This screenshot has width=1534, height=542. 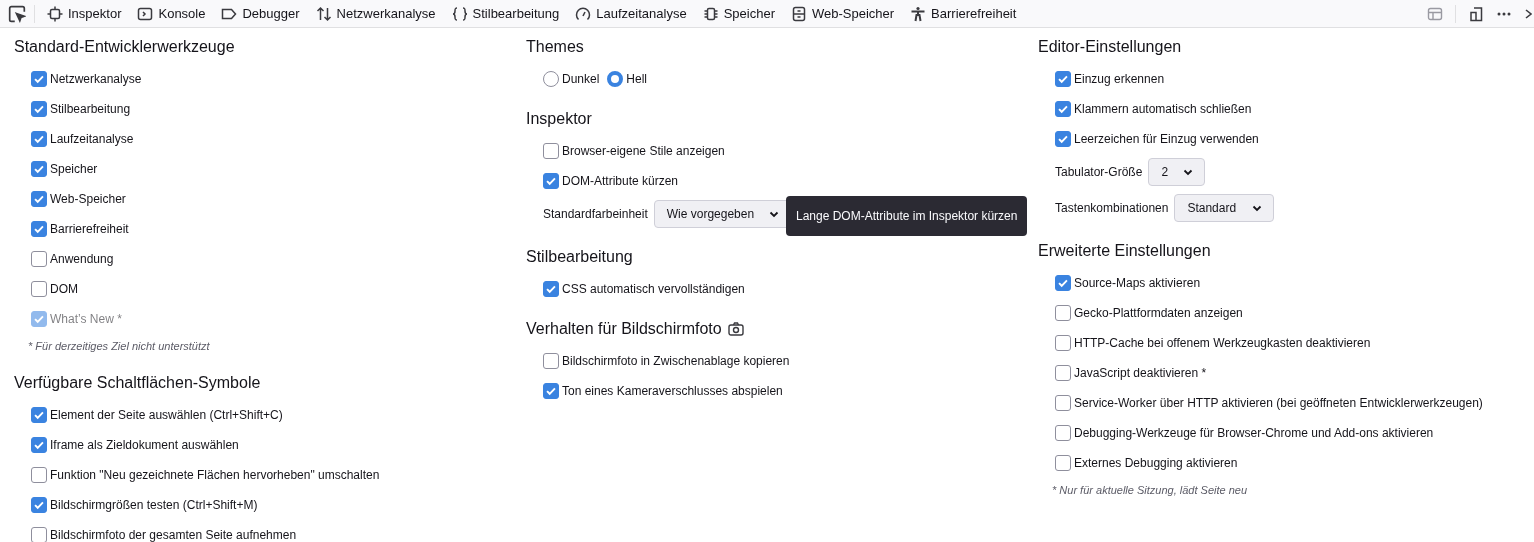 I want to click on section-heading: Verfügbare Schaltflächen-Symbole, so click(x=137, y=383).